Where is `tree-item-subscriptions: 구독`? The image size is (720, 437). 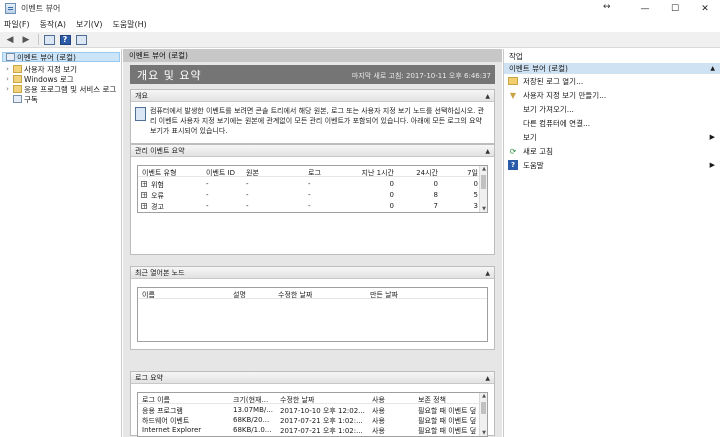
tree-item-subscriptions: 구독 is located at coordinates (24, 99).